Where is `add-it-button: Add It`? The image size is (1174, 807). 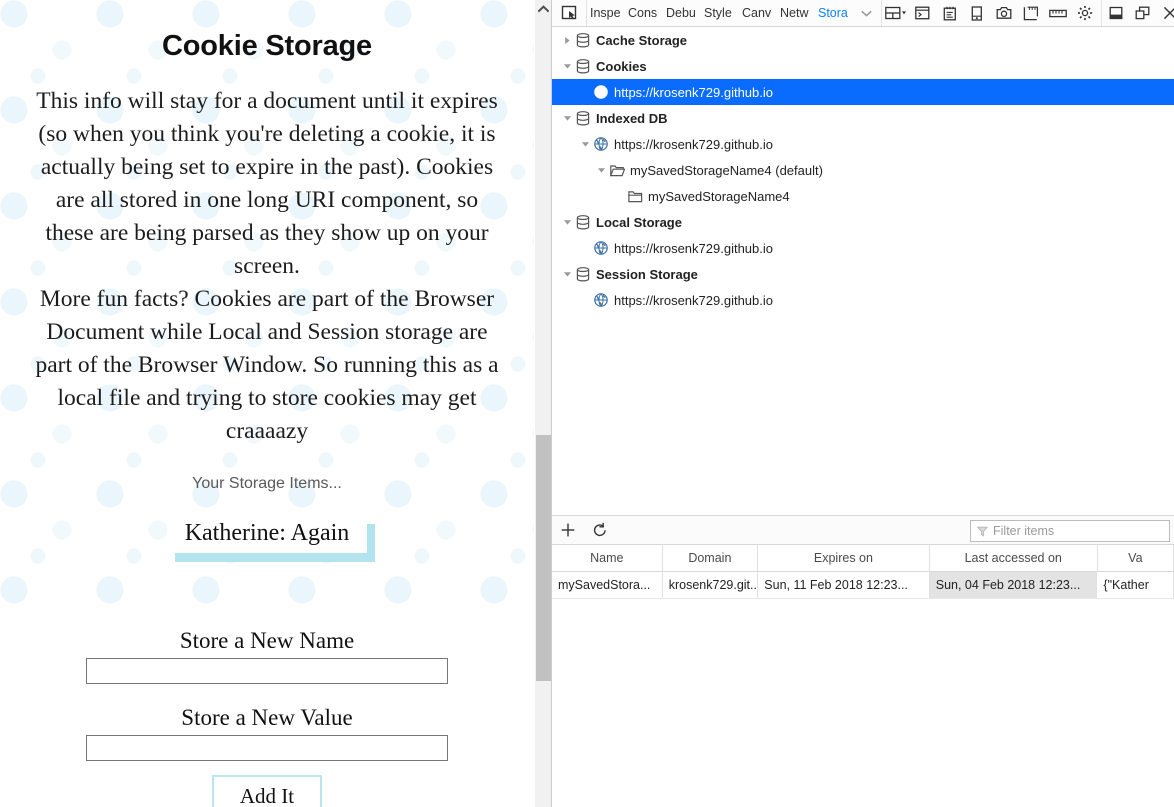 add-it-button: Add It is located at coordinates (267, 791).